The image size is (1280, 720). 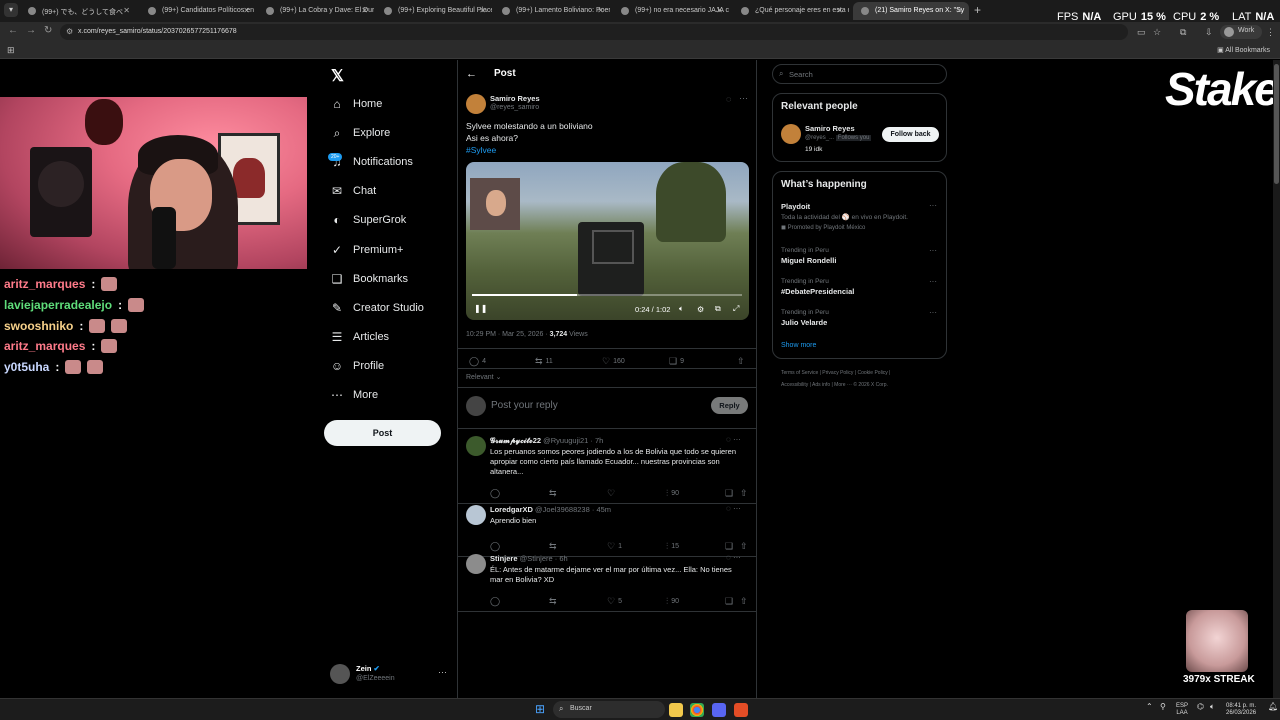 I want to click on network-icon: ⌬, so click(x=1200, y=707).